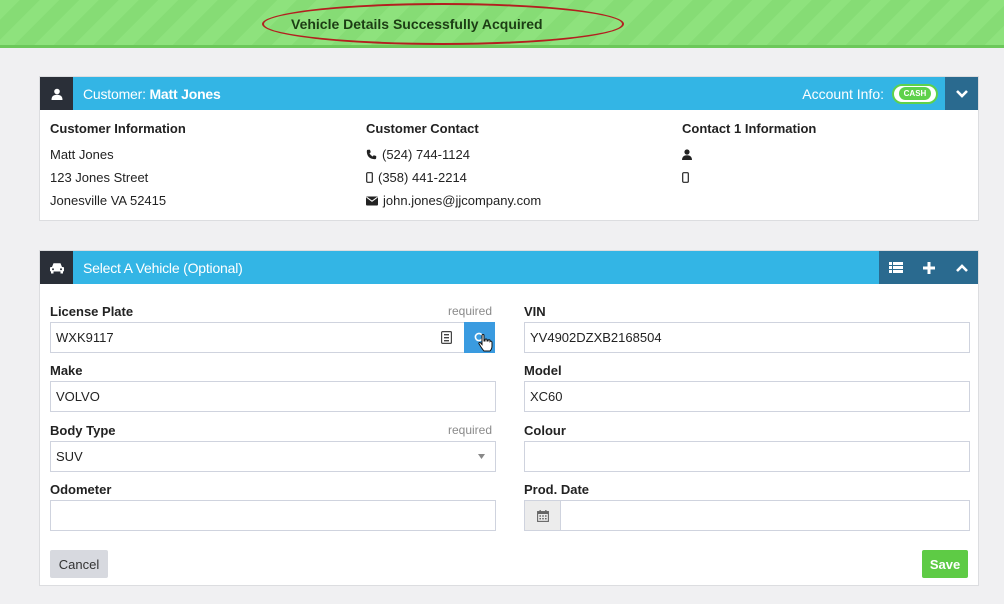 This screenshot has width=1004, height=604. What do you see at coordinates (462, 200) in the screenshot?
I see `email-link: john.jones@jjcompany.com` at bounding box center [462, 200].